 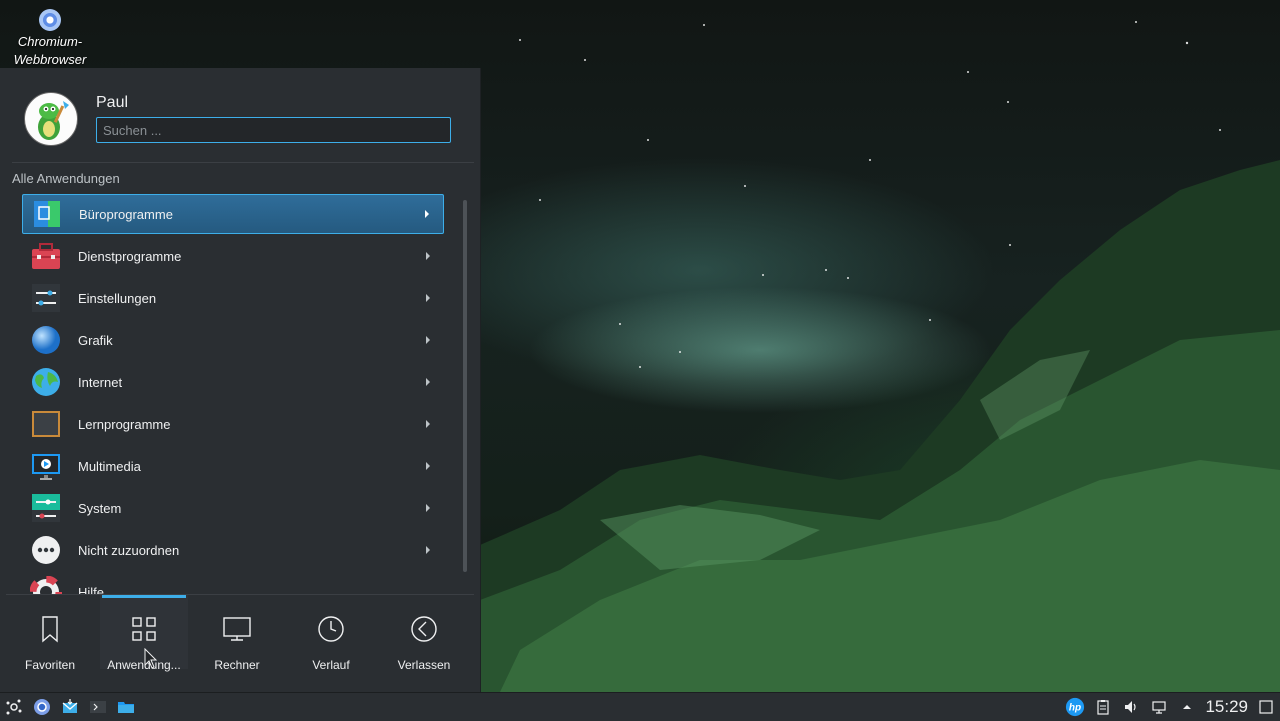 I want to click on clock-icon, so click(x=331, y=629).